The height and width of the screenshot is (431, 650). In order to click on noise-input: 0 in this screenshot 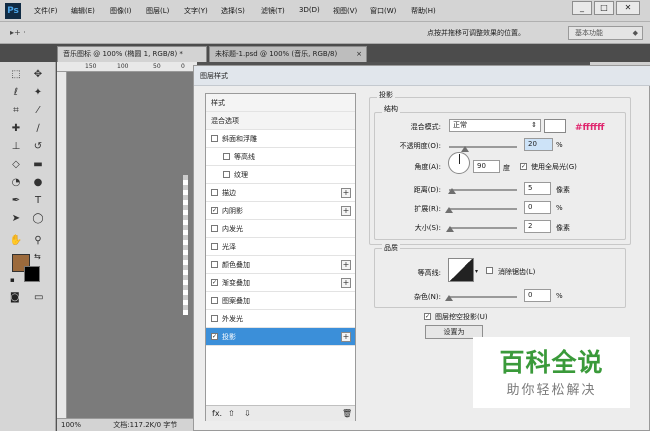, I will do `click(537, 295)`.